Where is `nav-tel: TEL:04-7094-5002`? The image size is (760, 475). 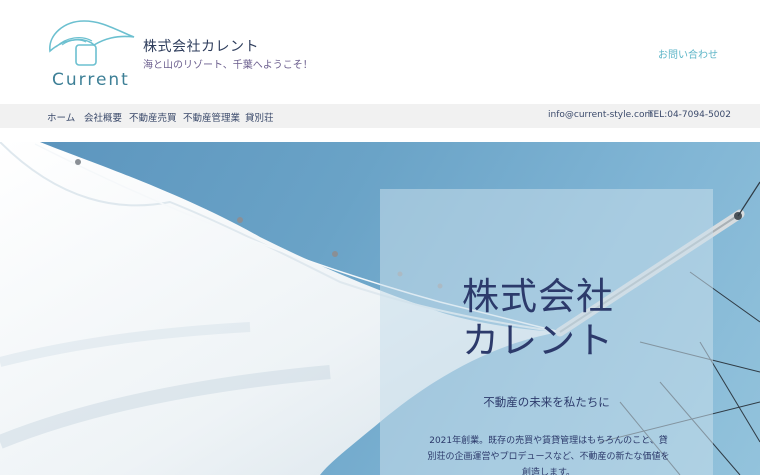 nav-tel: TEL:04-7094-5002 is located at coordinates (689, 115).